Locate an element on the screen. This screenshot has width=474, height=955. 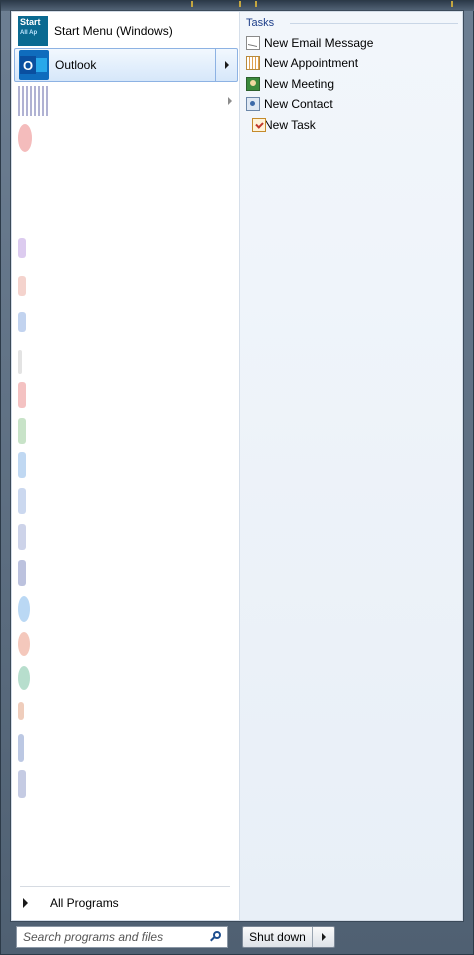
program-start-menu: Start All Ap Start Menu (Windows) is located at coordinates (126, 31).